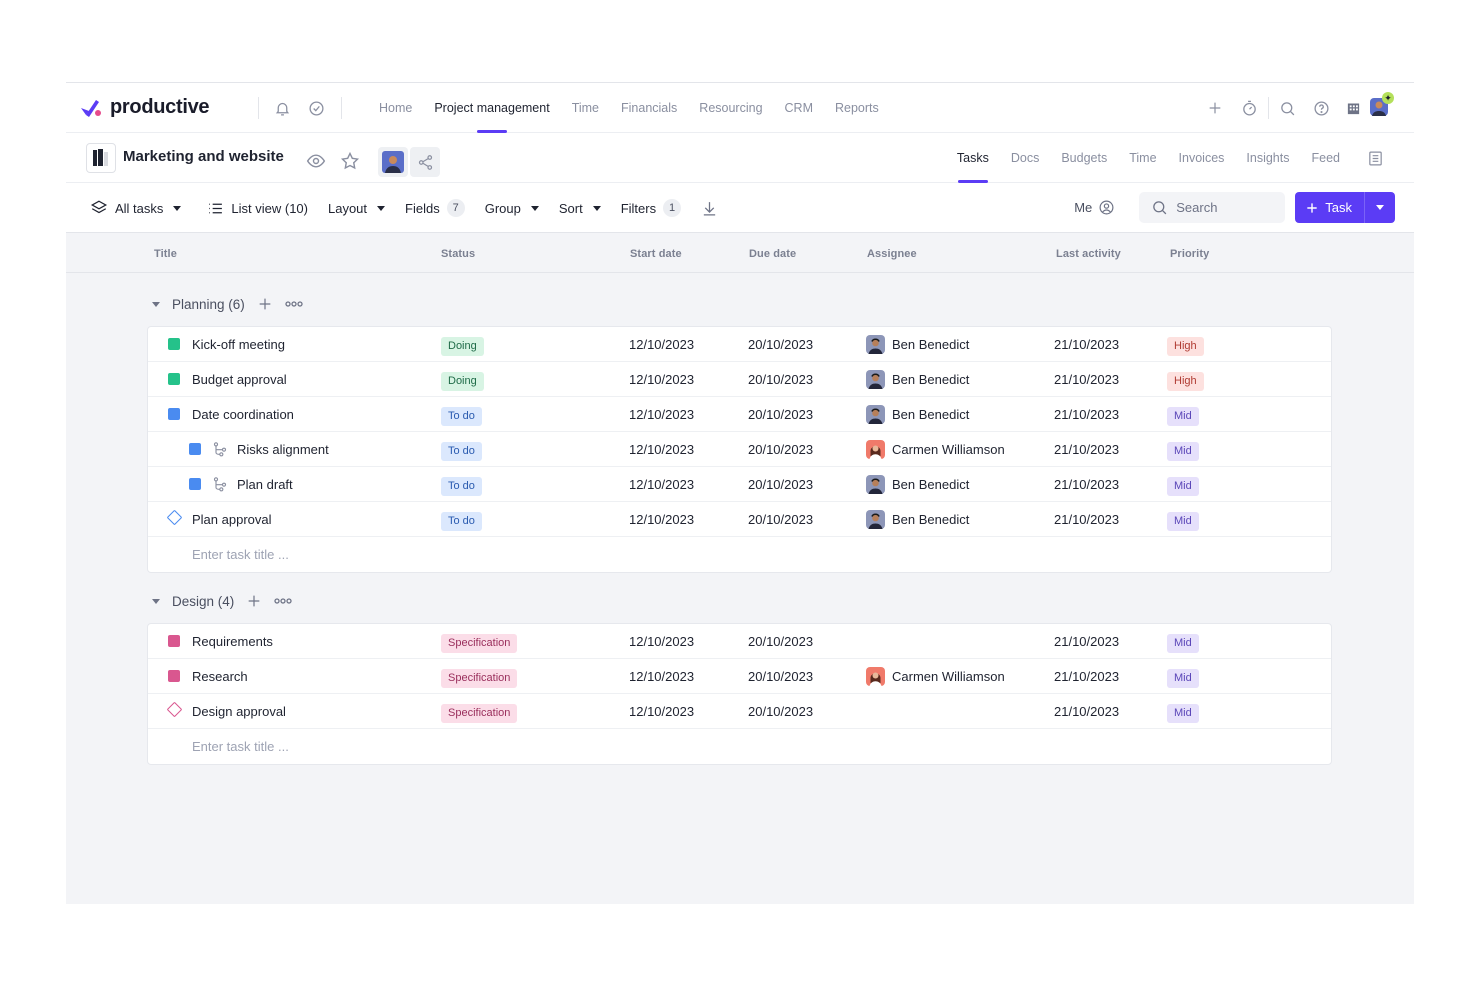 The image size is (1480, 987). I want to click on nav-resourcing: Resourcing, so click(730, 108).